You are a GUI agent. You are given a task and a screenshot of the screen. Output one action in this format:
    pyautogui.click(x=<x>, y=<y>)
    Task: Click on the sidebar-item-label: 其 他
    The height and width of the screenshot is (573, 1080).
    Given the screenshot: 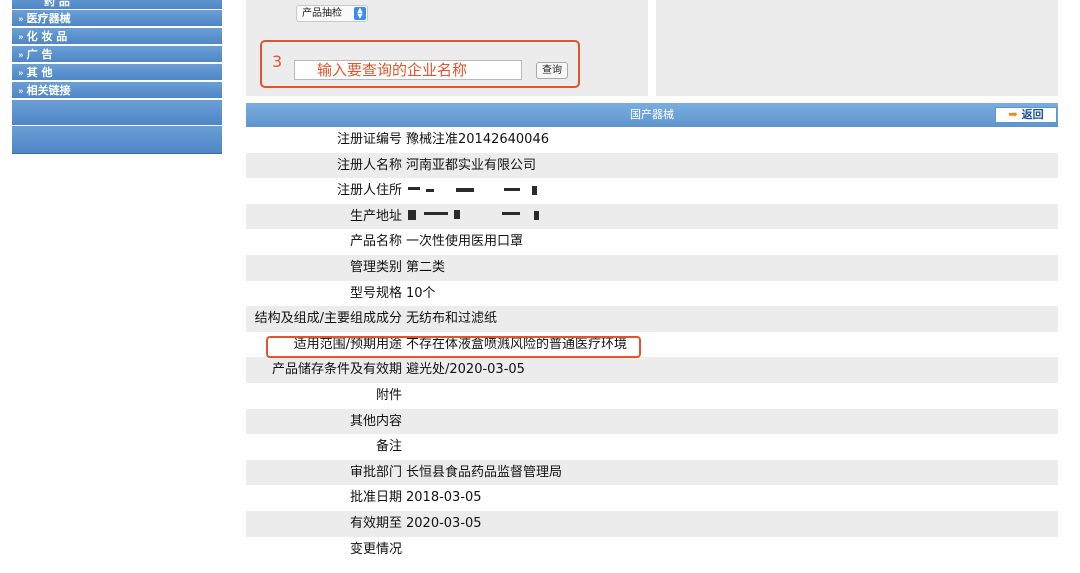 What is the action you would take?
    pyautogui.click(x=39, y=72)
    